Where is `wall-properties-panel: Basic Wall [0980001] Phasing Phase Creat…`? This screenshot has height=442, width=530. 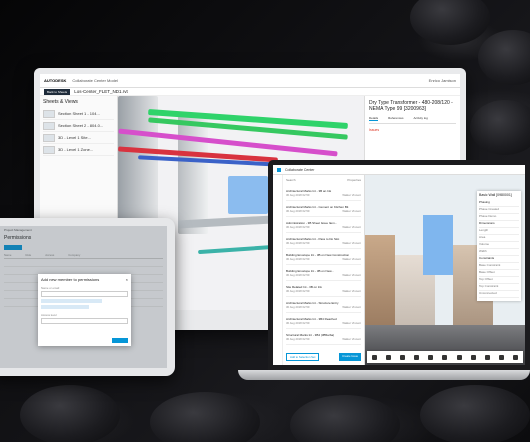
wall-properties-panel: Basic Wall [0980001] Phasing Phase Creat… is located at coordinates (499, 246).